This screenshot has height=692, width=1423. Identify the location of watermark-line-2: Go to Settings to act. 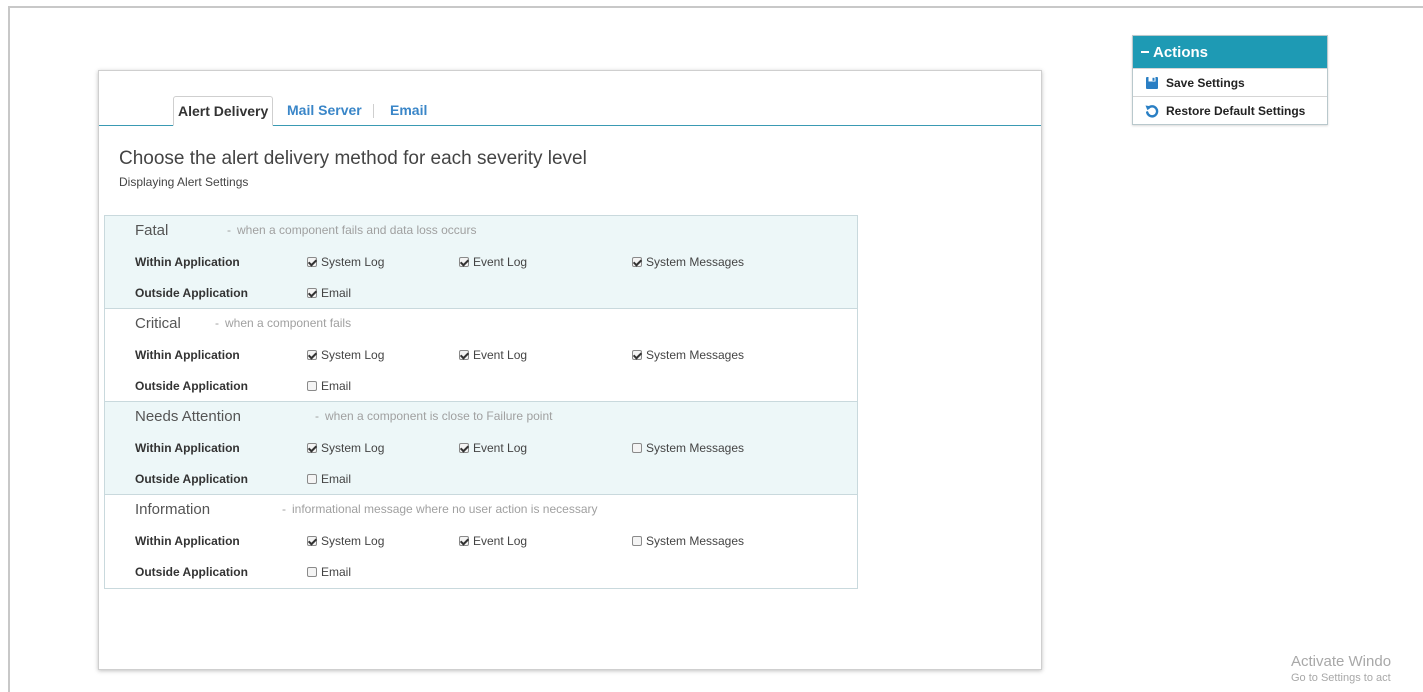
(1341, 678).